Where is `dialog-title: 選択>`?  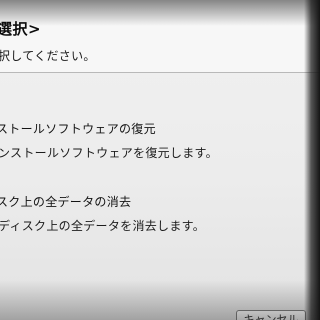
dialog-title: 選択> is located at coordinates (21, 29).